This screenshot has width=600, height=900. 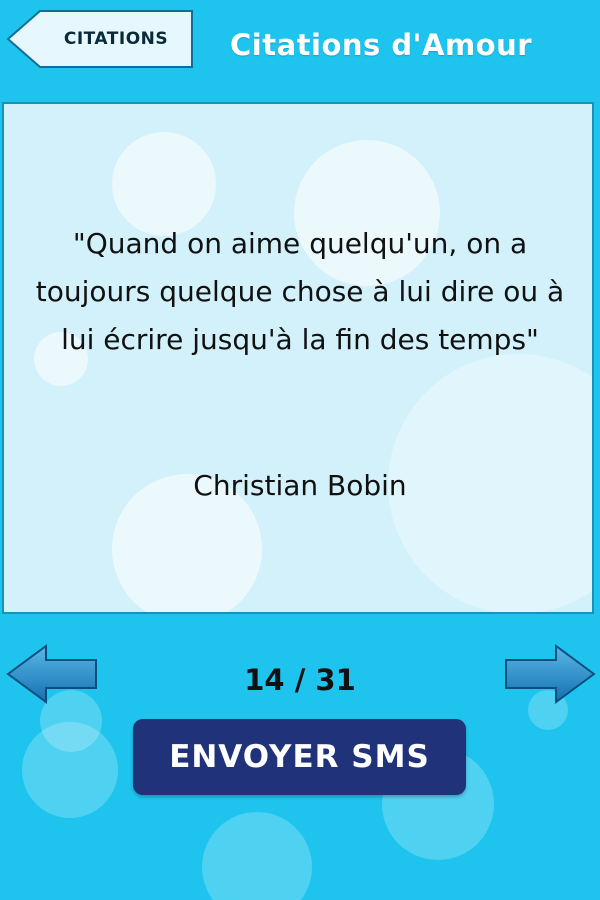 What do you see at coordinates (116, 39) in the screenshot?
I see `back-button-label: CITATIONS` at bounding box center [116, 39].